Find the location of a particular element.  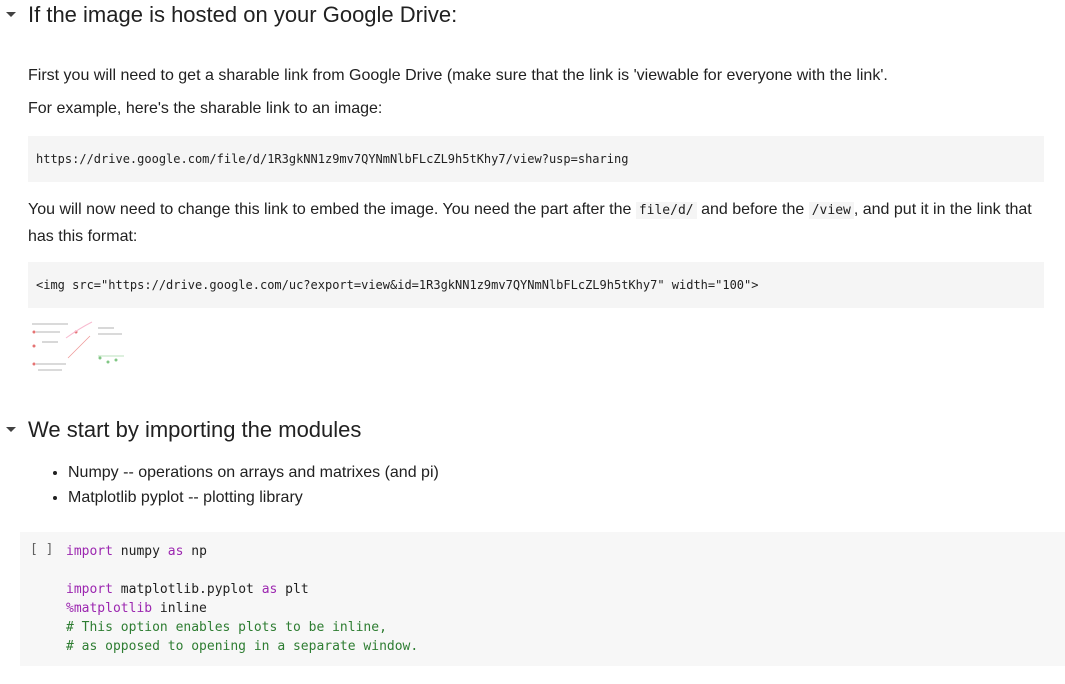

code-token: numpy is located at coordinates (140, 551).